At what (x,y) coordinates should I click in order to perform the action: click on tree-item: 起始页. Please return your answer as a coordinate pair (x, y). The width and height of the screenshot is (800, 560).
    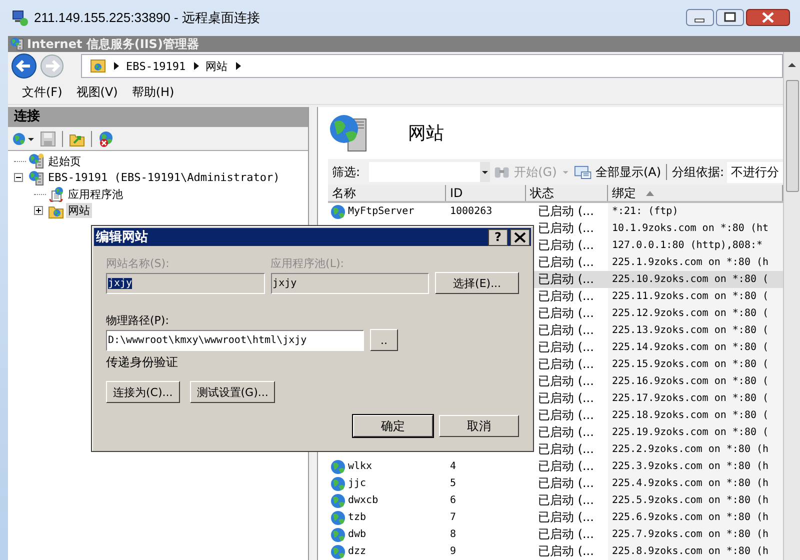
    Looking at the image, I should click on (64, 161).